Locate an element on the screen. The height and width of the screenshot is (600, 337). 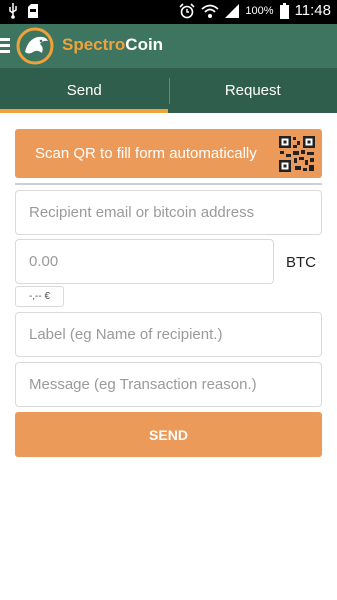
label-placeholder: Label (eg Name of recipient.) is located at coordinates (126, 334).